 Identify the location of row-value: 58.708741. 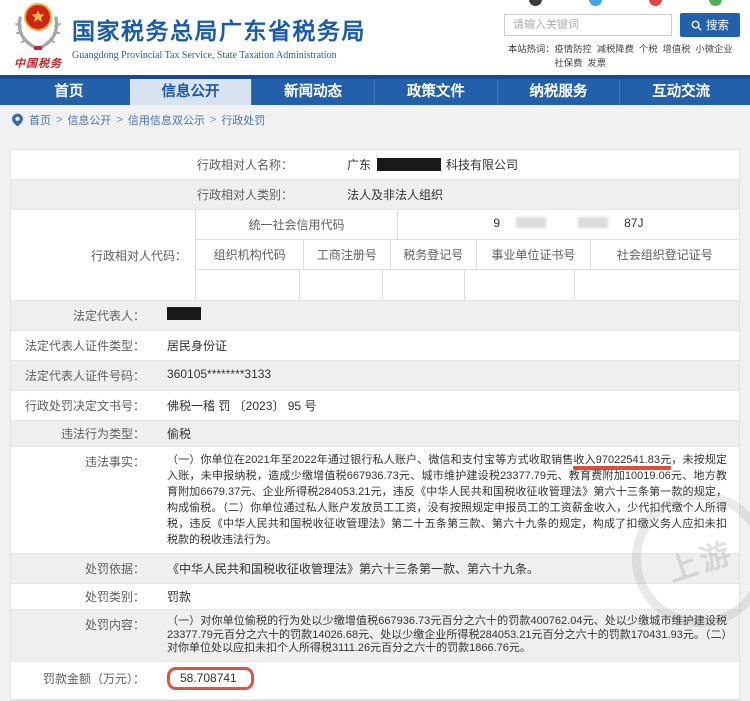
(447, 680).